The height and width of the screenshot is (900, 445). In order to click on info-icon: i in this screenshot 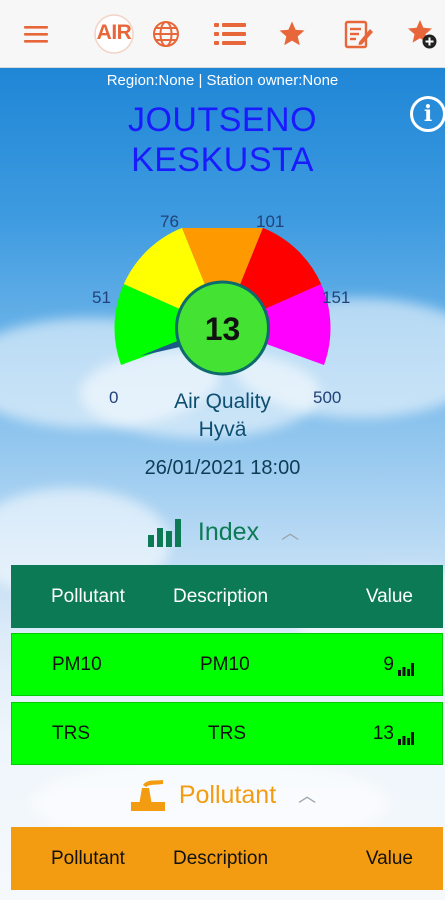, I will do `click(428, 114)`.